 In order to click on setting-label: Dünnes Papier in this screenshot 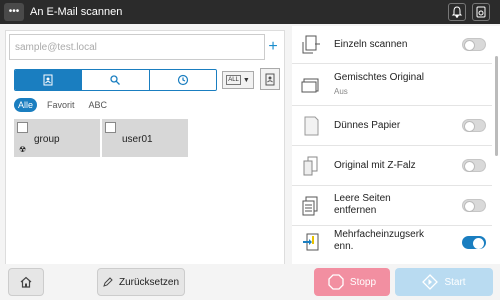, I will do `click(367, 125)`.